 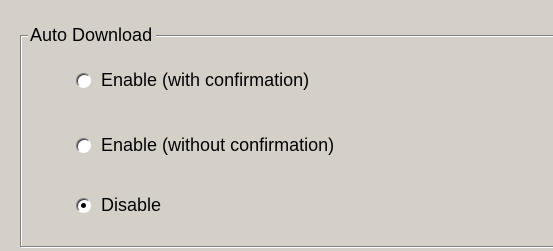 I want to click on radio-disable: Disable, so click(x=118, y=205).